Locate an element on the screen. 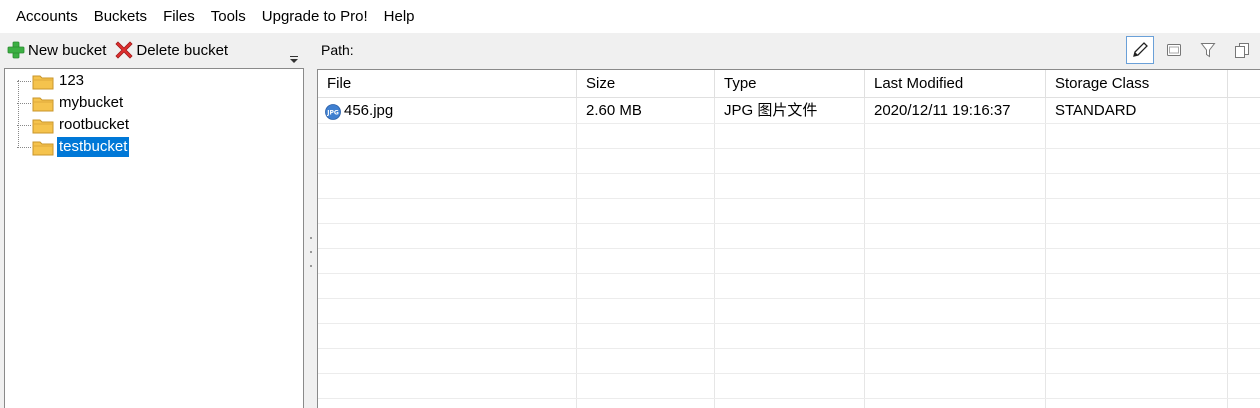  menu-accounts: Accounts is located at coordinates (47, 16).